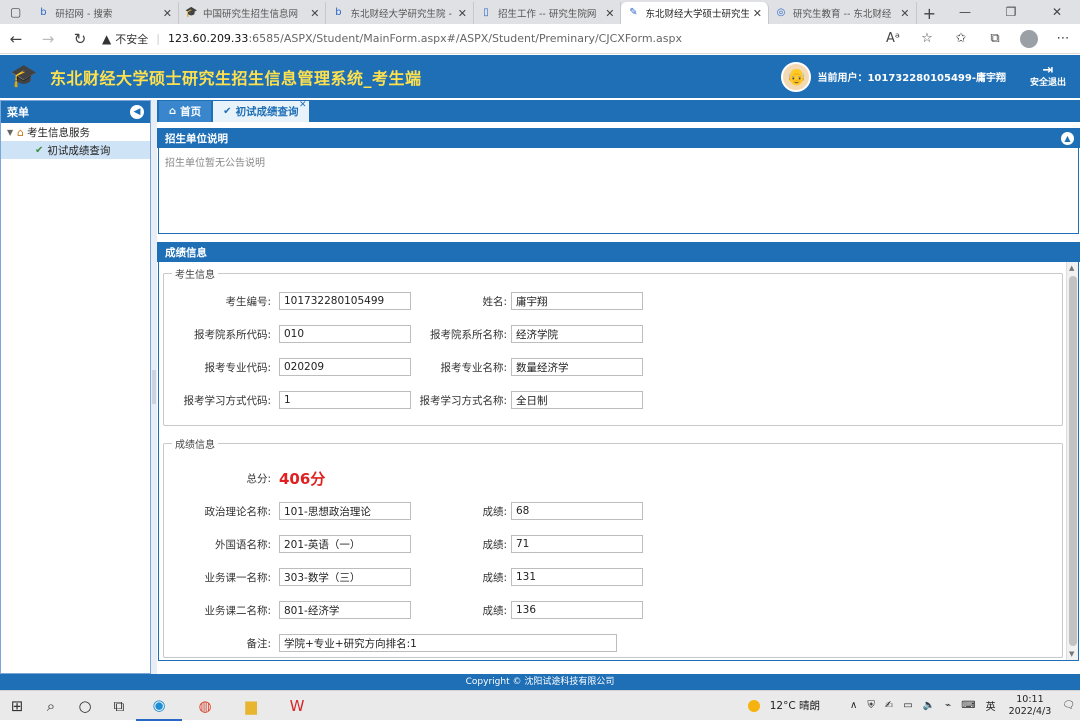 The image size is (1080, 721). What do you see at coordinates (1063, 38) in the screenshot?
I see `more-icon: ⋯` at bounding box center [1063, 38].